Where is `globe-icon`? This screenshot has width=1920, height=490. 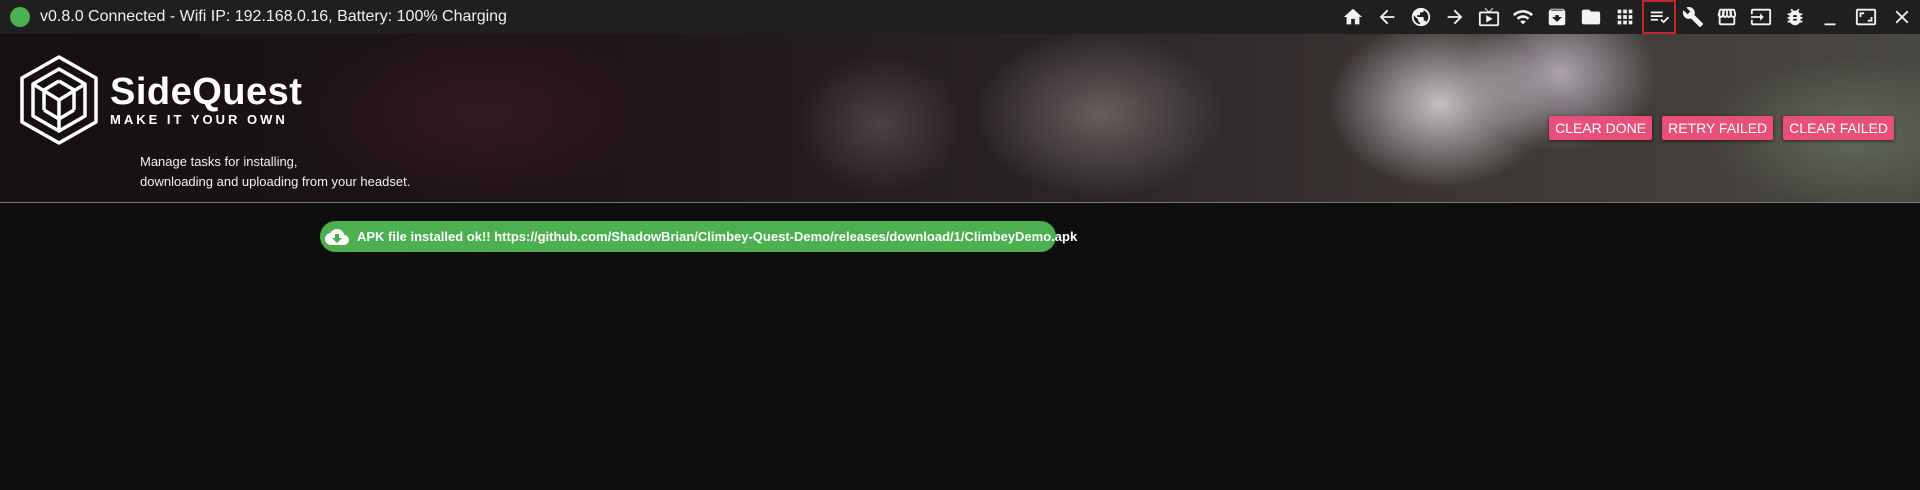 globe-icon is located at coordinates (1421, 17).